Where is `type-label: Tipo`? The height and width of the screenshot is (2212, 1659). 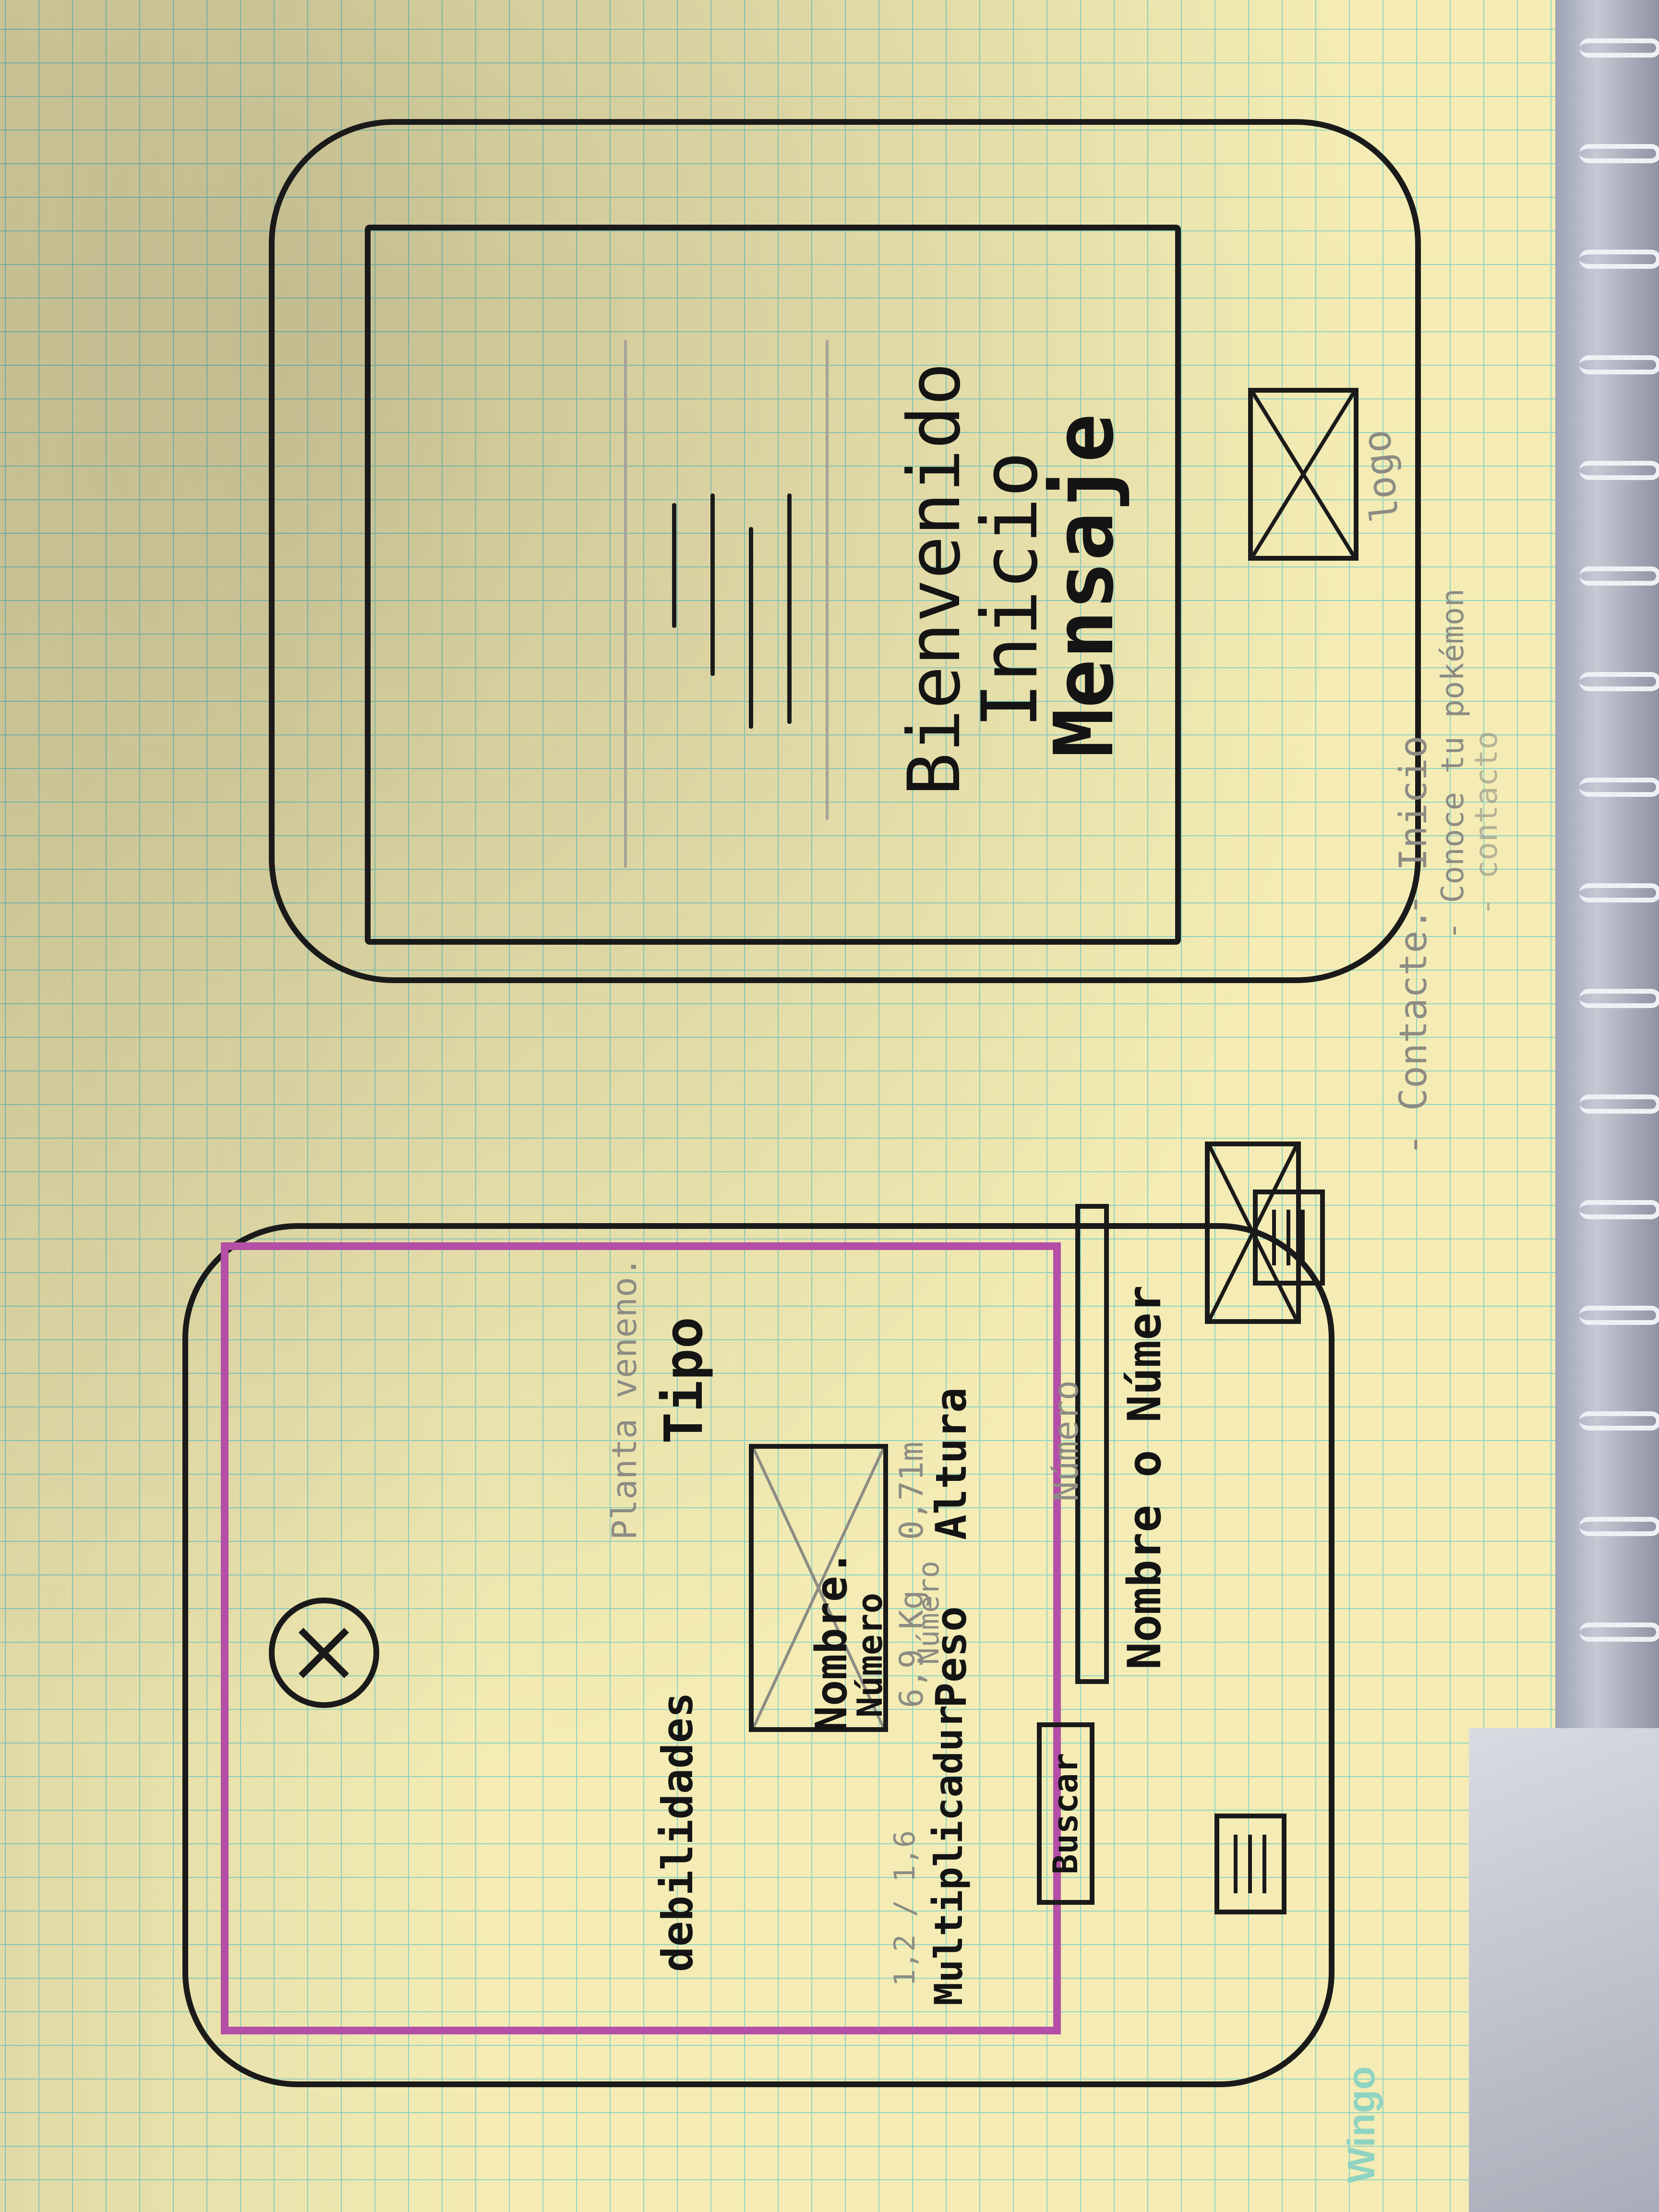 type-label: Tipo is located at coordinates (683, 1380).